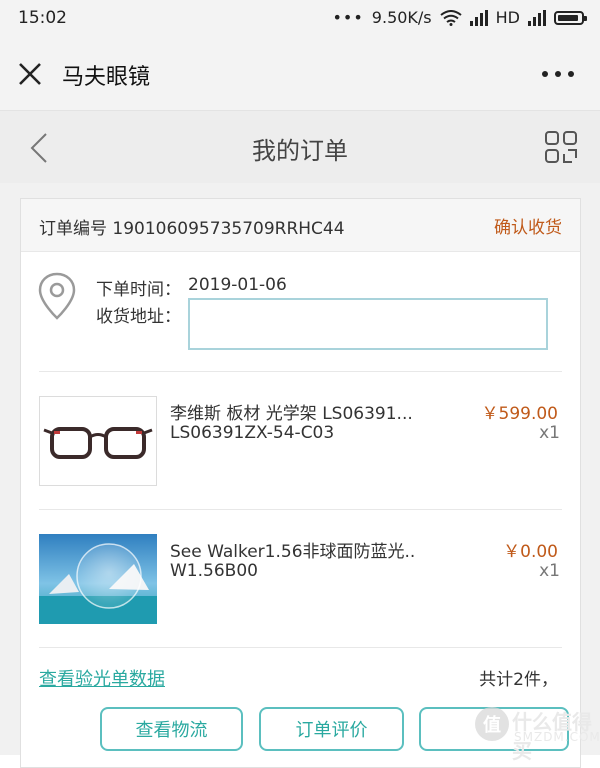 Image resolution: width=600 pixels, height=768 pixels. I want to click on watermark-domain: SMZDM.COM, so click(557, 737).